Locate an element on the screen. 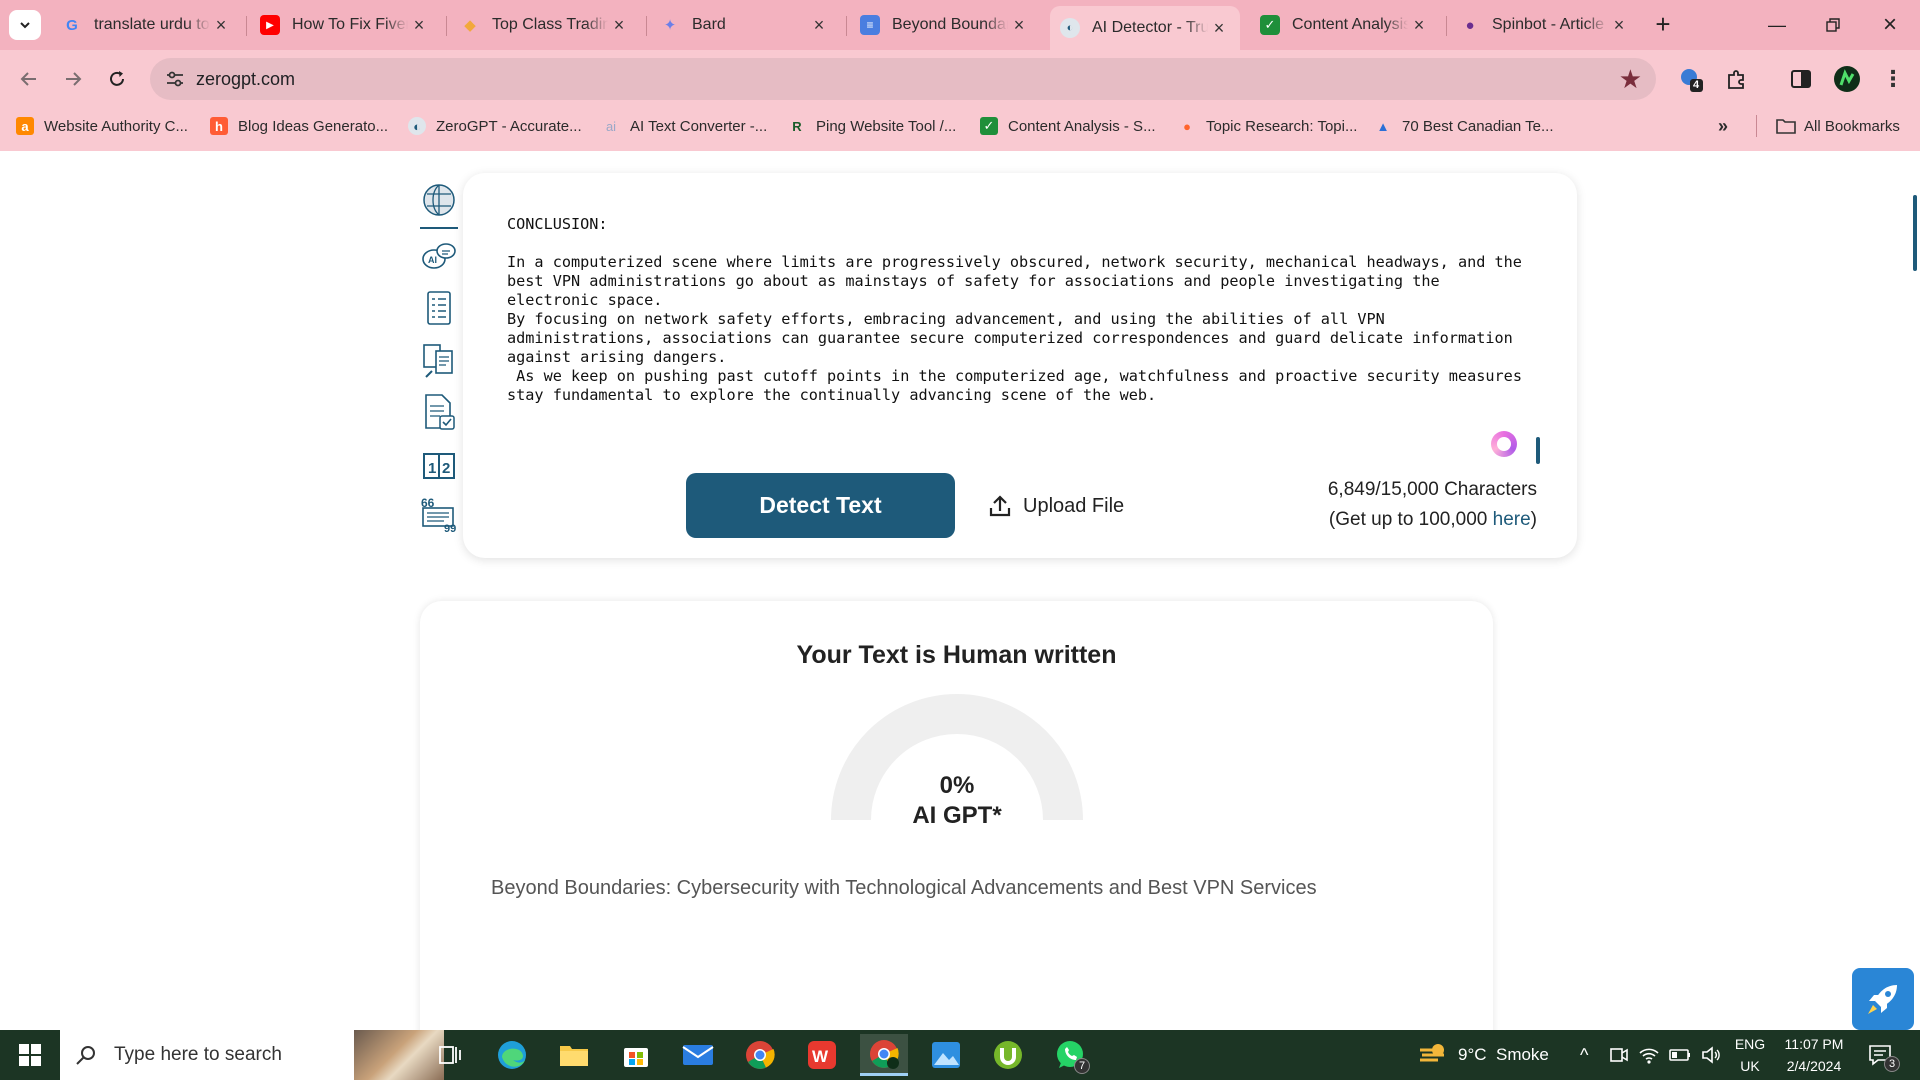 The height and width of the screenshot is (1080, 1920). reload-button is located at coordinates (117, 79).